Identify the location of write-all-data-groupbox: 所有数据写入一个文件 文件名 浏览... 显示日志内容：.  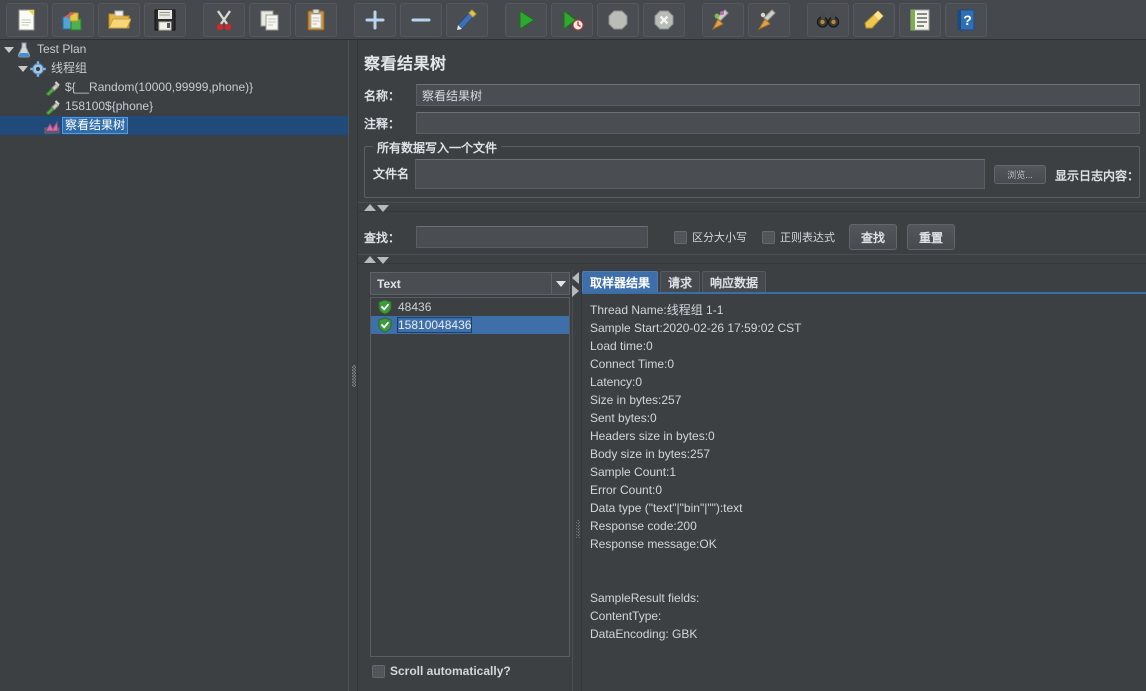
(752, 168).